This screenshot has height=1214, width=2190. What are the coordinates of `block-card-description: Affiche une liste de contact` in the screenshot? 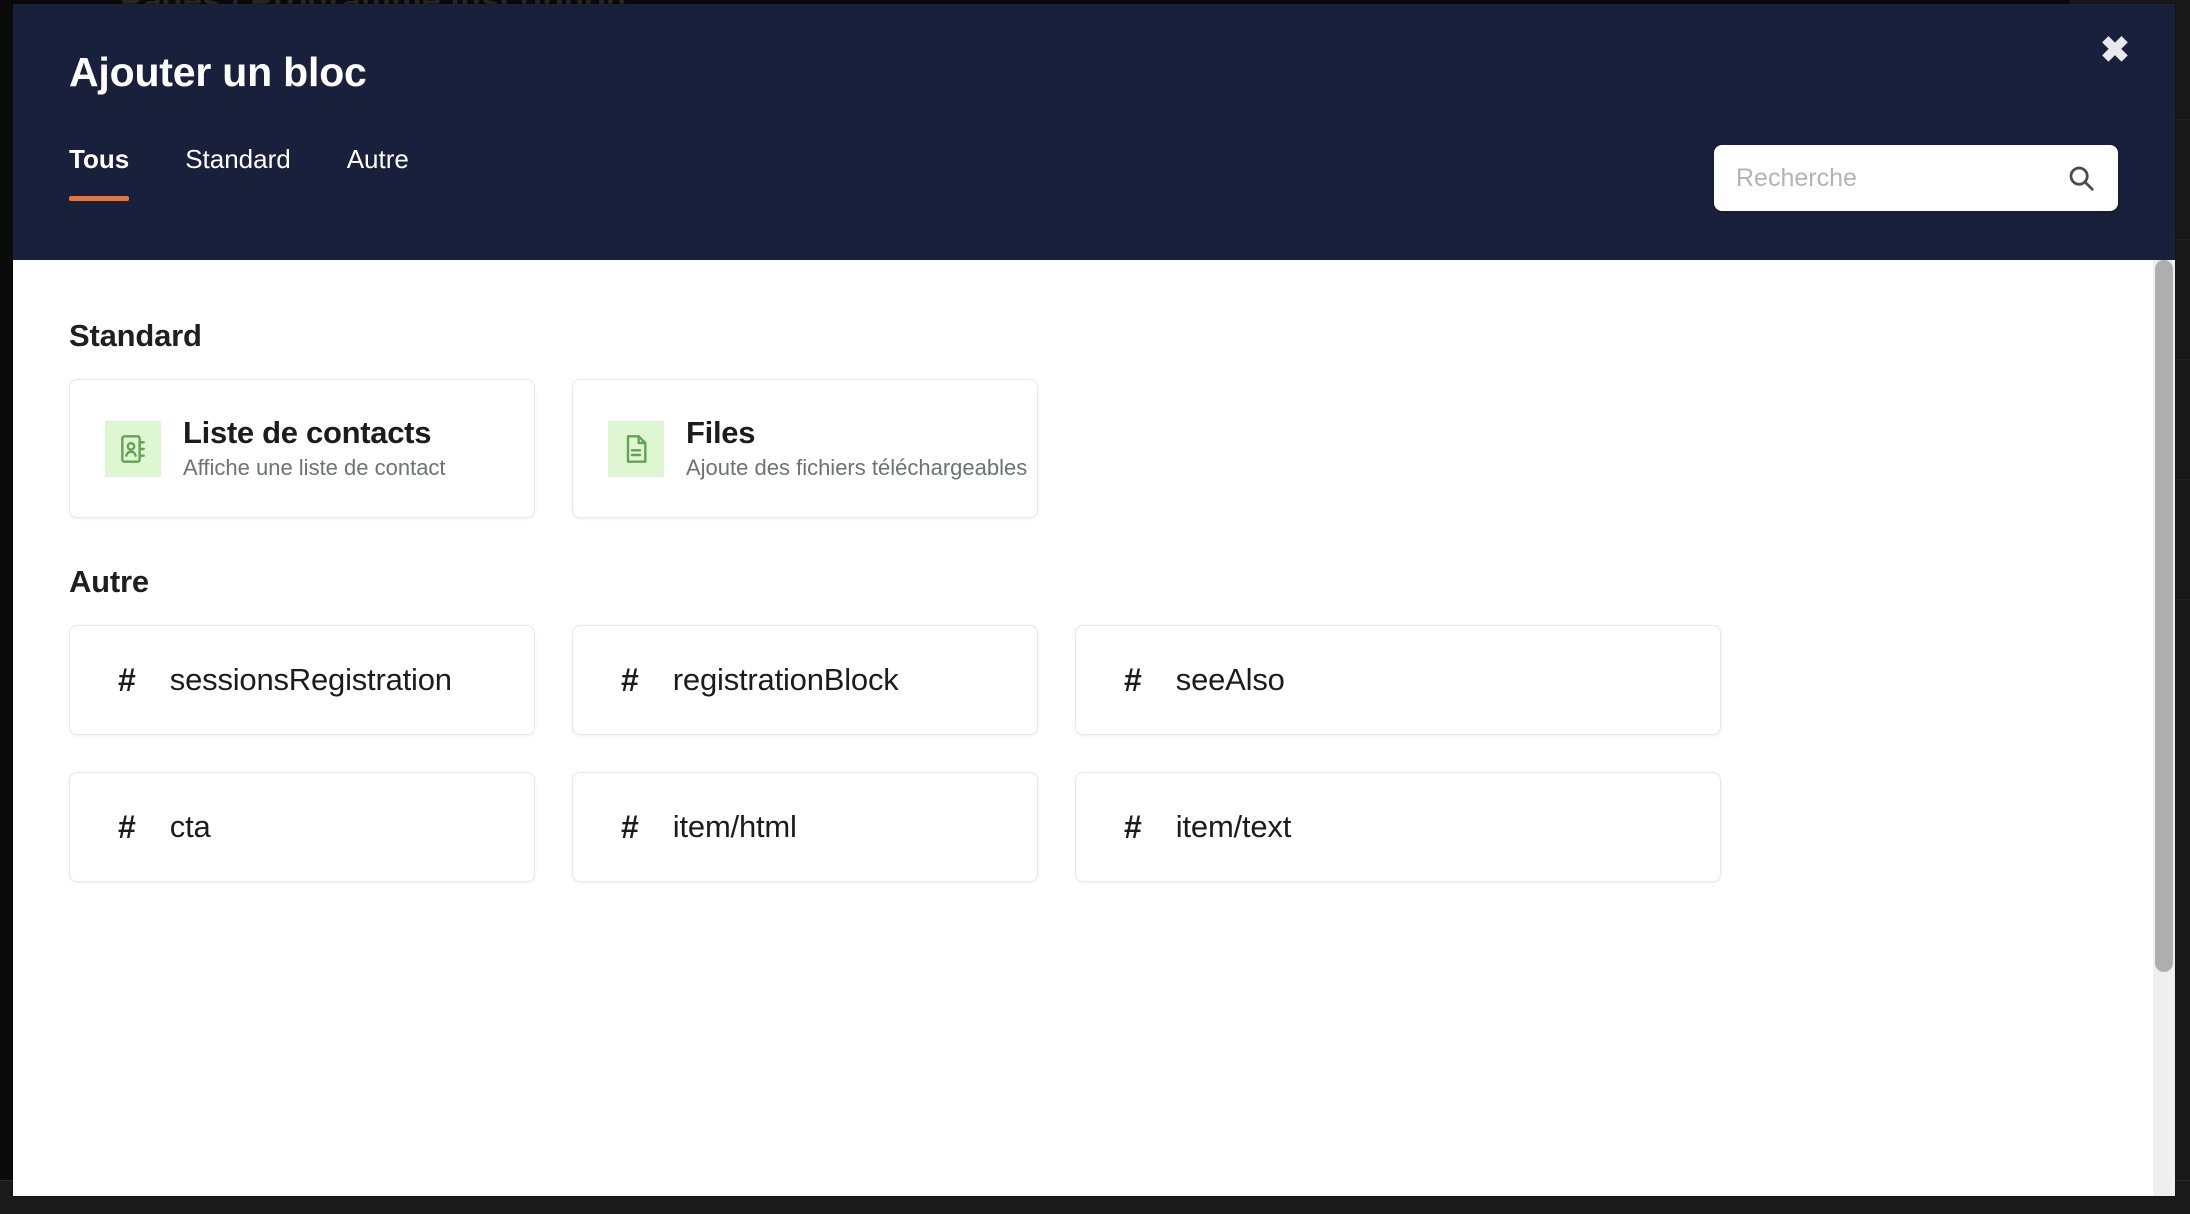 It's located at (314, 468).